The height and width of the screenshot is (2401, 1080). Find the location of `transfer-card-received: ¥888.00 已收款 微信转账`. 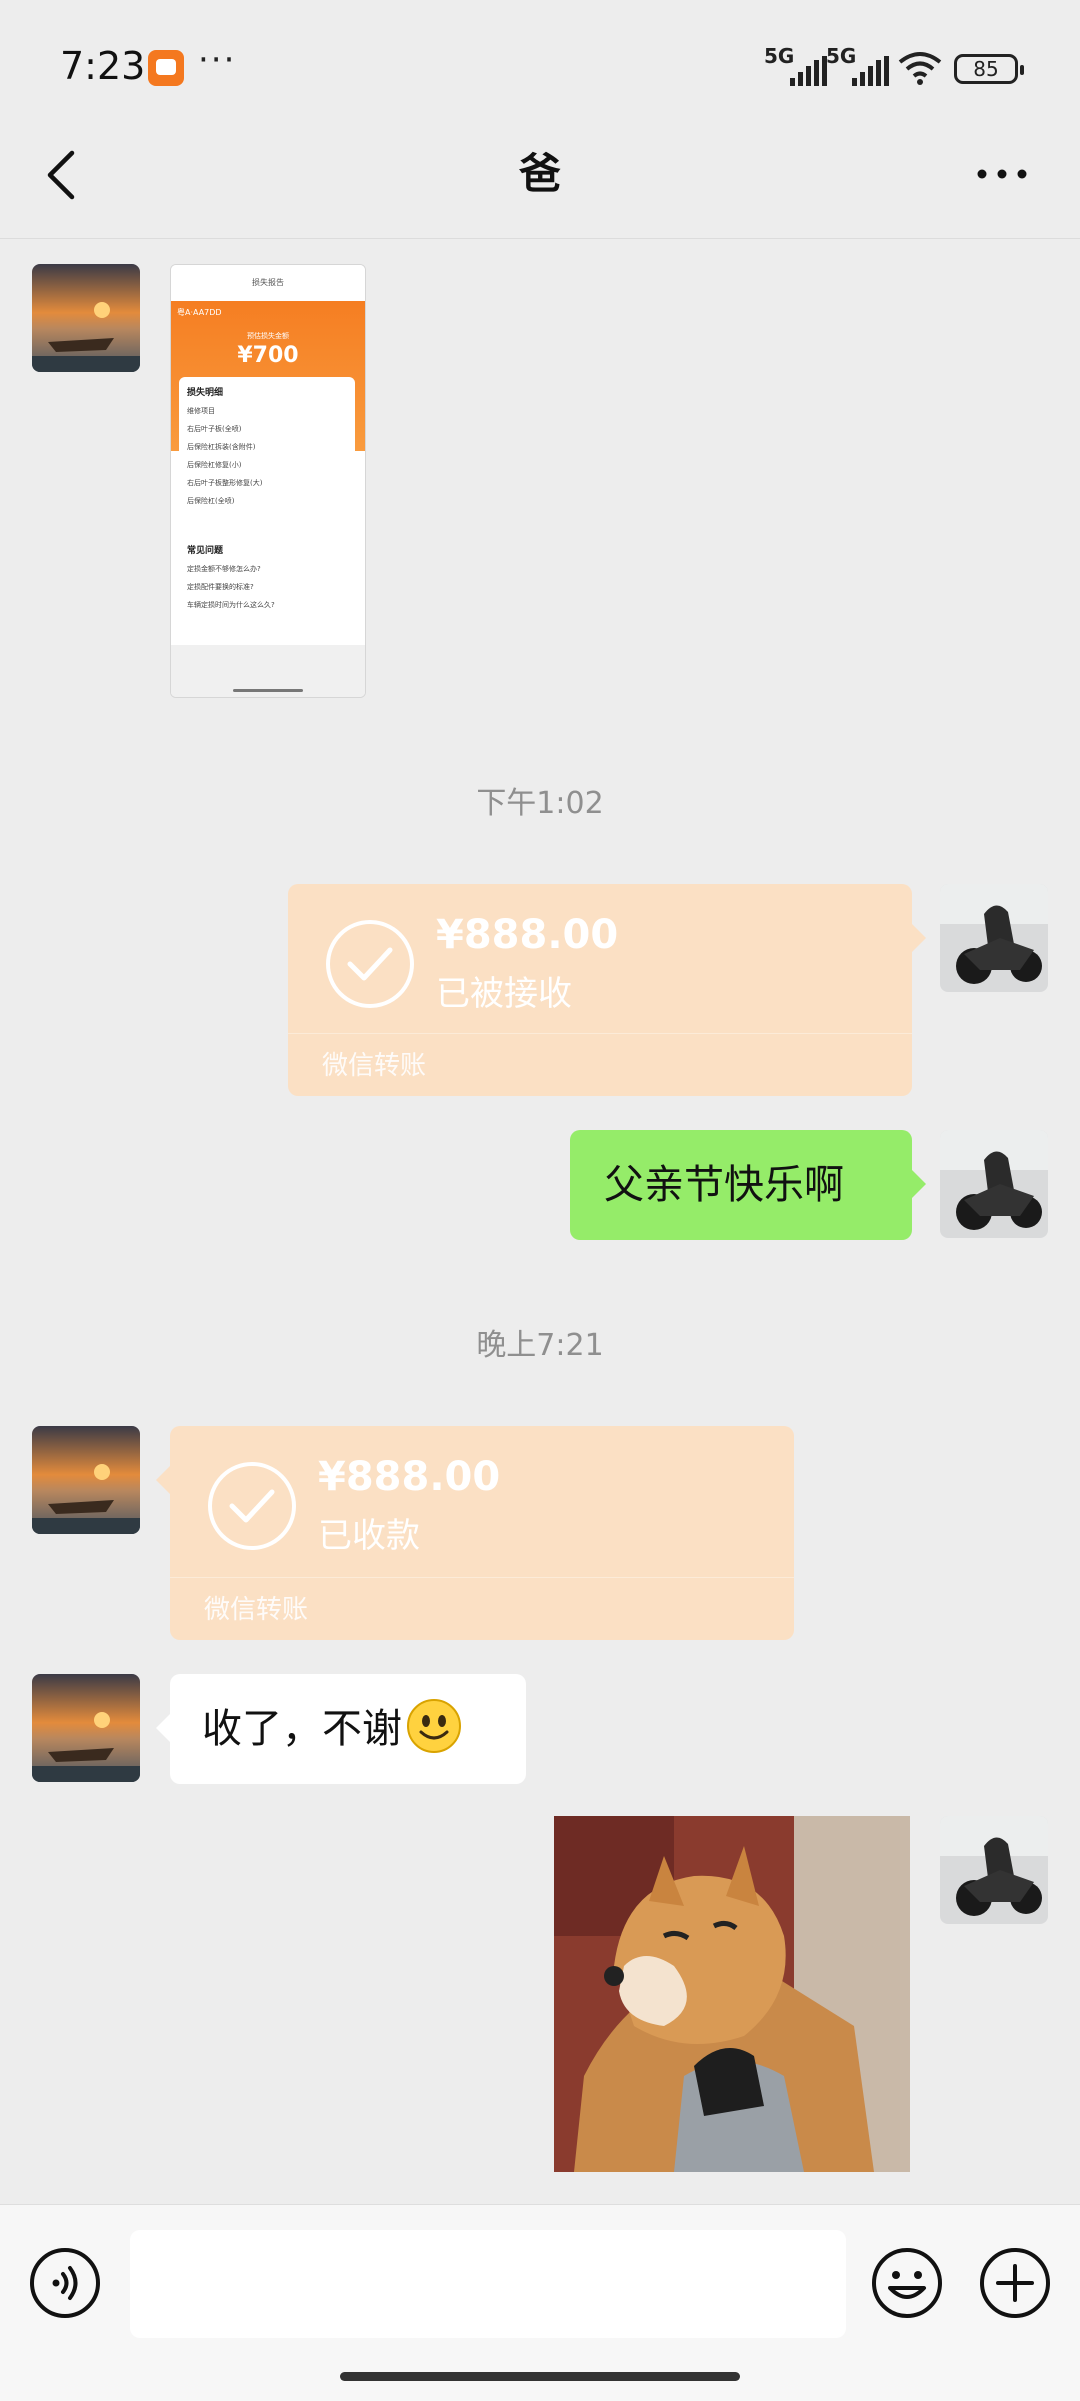

transfer-card-received: ¥888.00 已收款 微信转账 is located at coordinates (475, 1533).